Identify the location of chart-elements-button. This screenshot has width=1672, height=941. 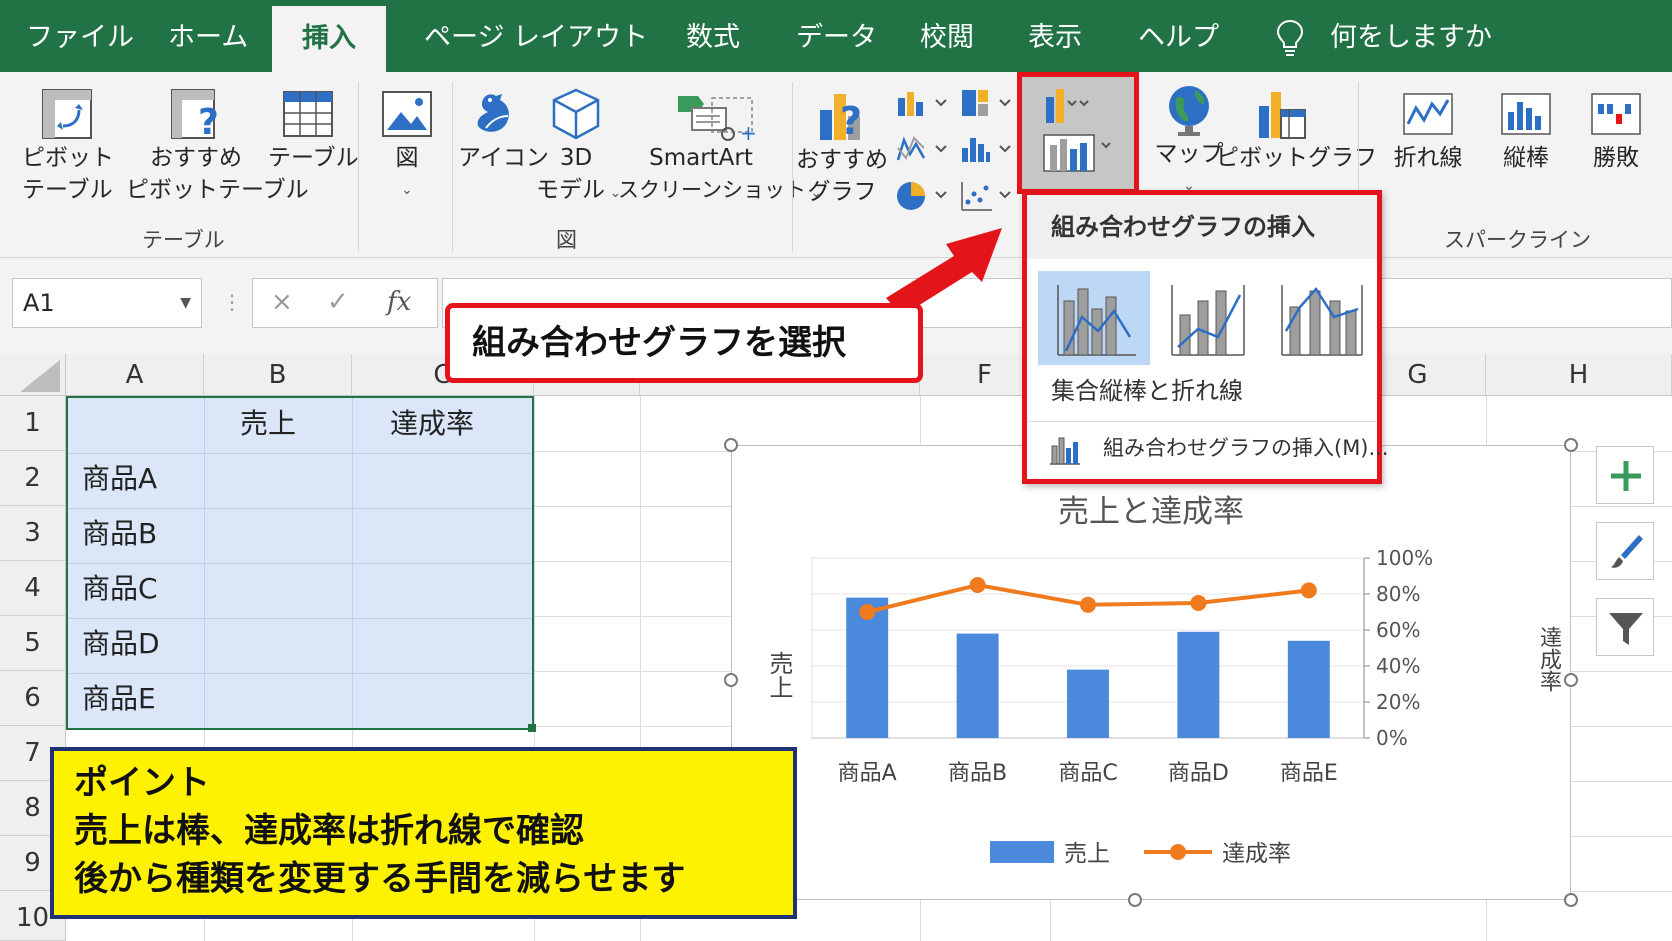
(1625, 475).